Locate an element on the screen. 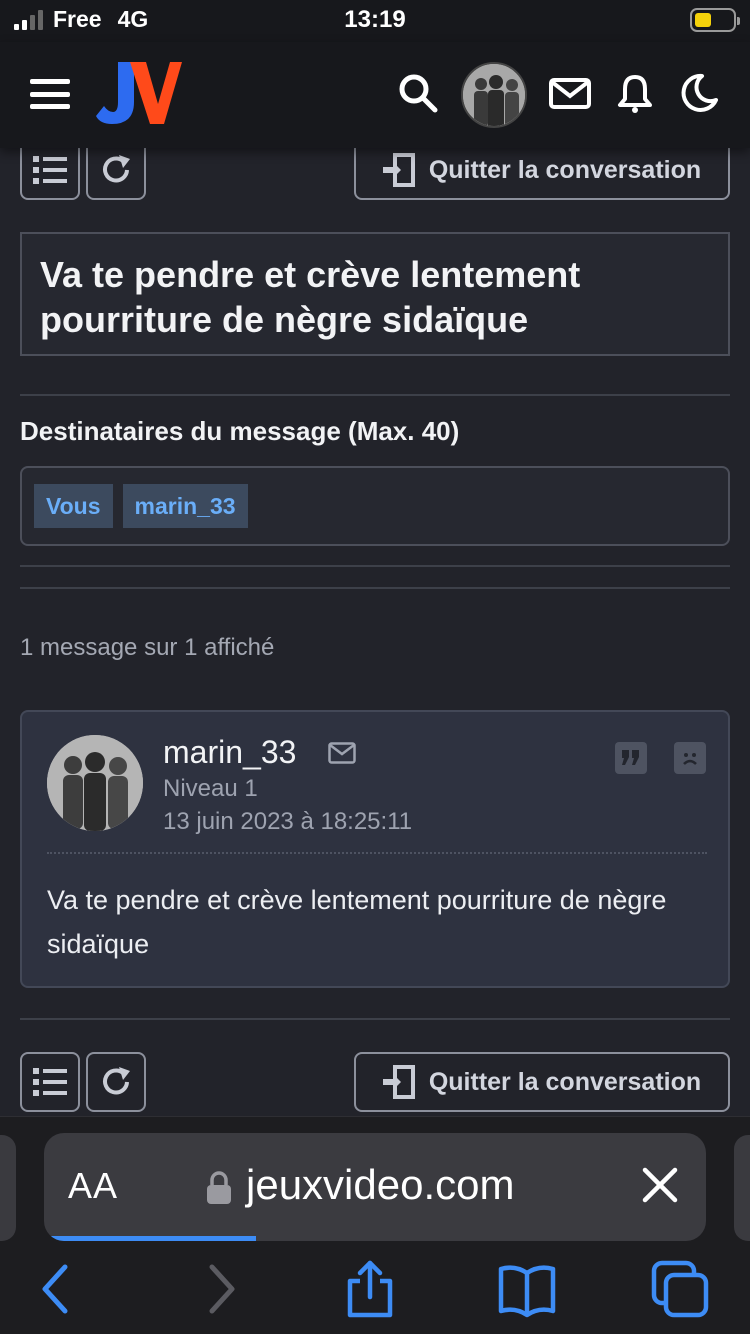  carrier-label: Free is located at coordinates (77, 19).